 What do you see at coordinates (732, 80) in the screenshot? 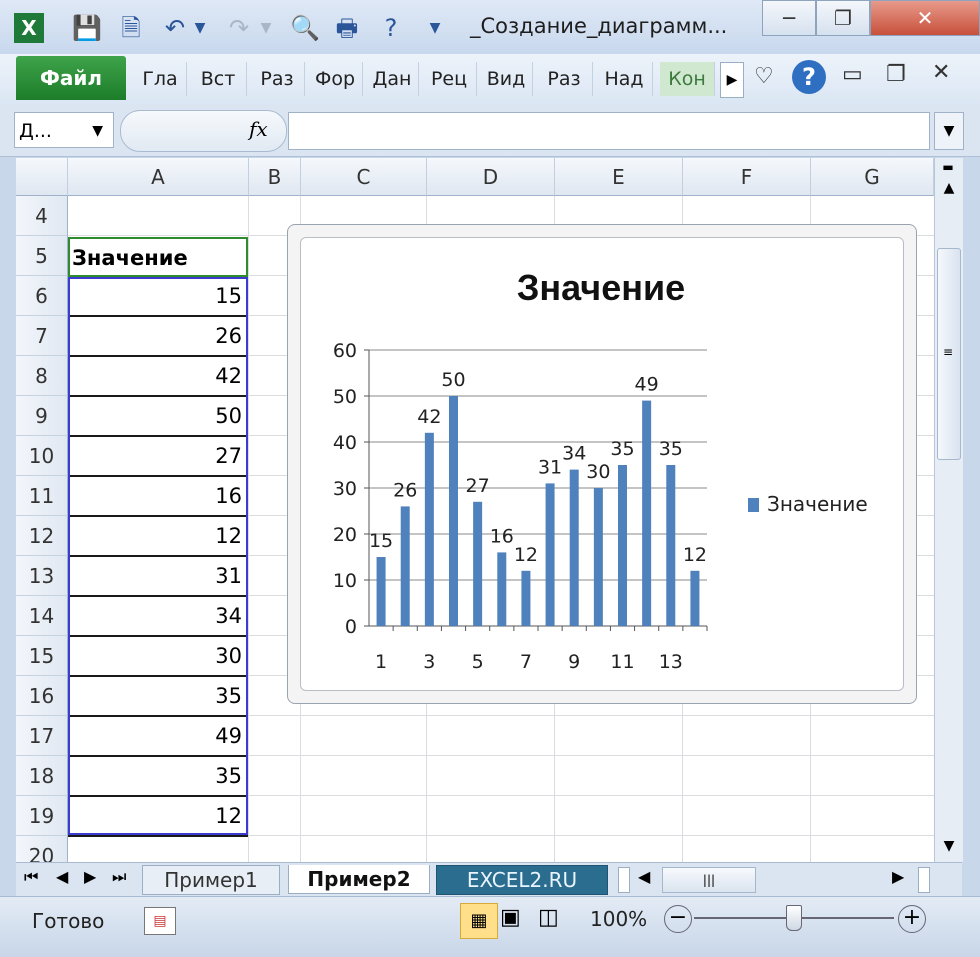
I see `ribbon-scroll-right-icon: ▶` at bounding box center [732, 80].